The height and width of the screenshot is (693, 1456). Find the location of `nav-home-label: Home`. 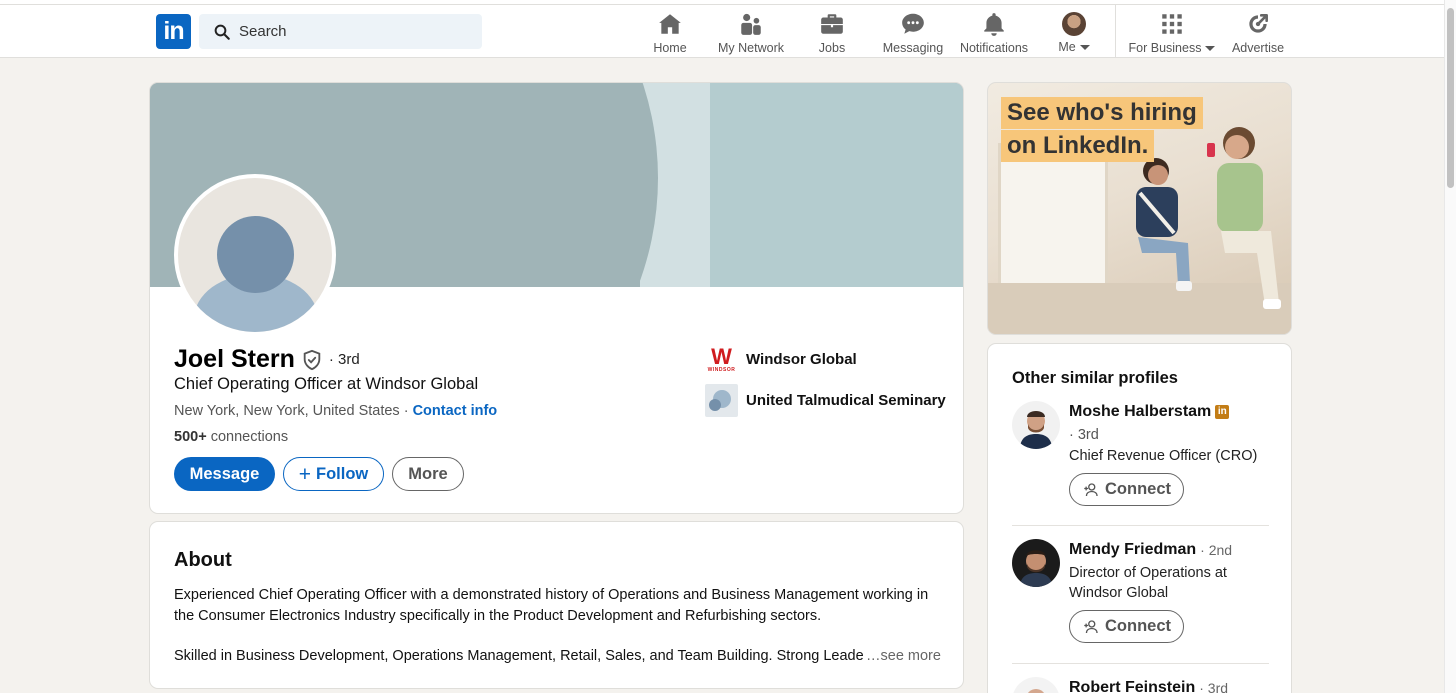

nav-home-label: Home is located at coordinates (670, 48).